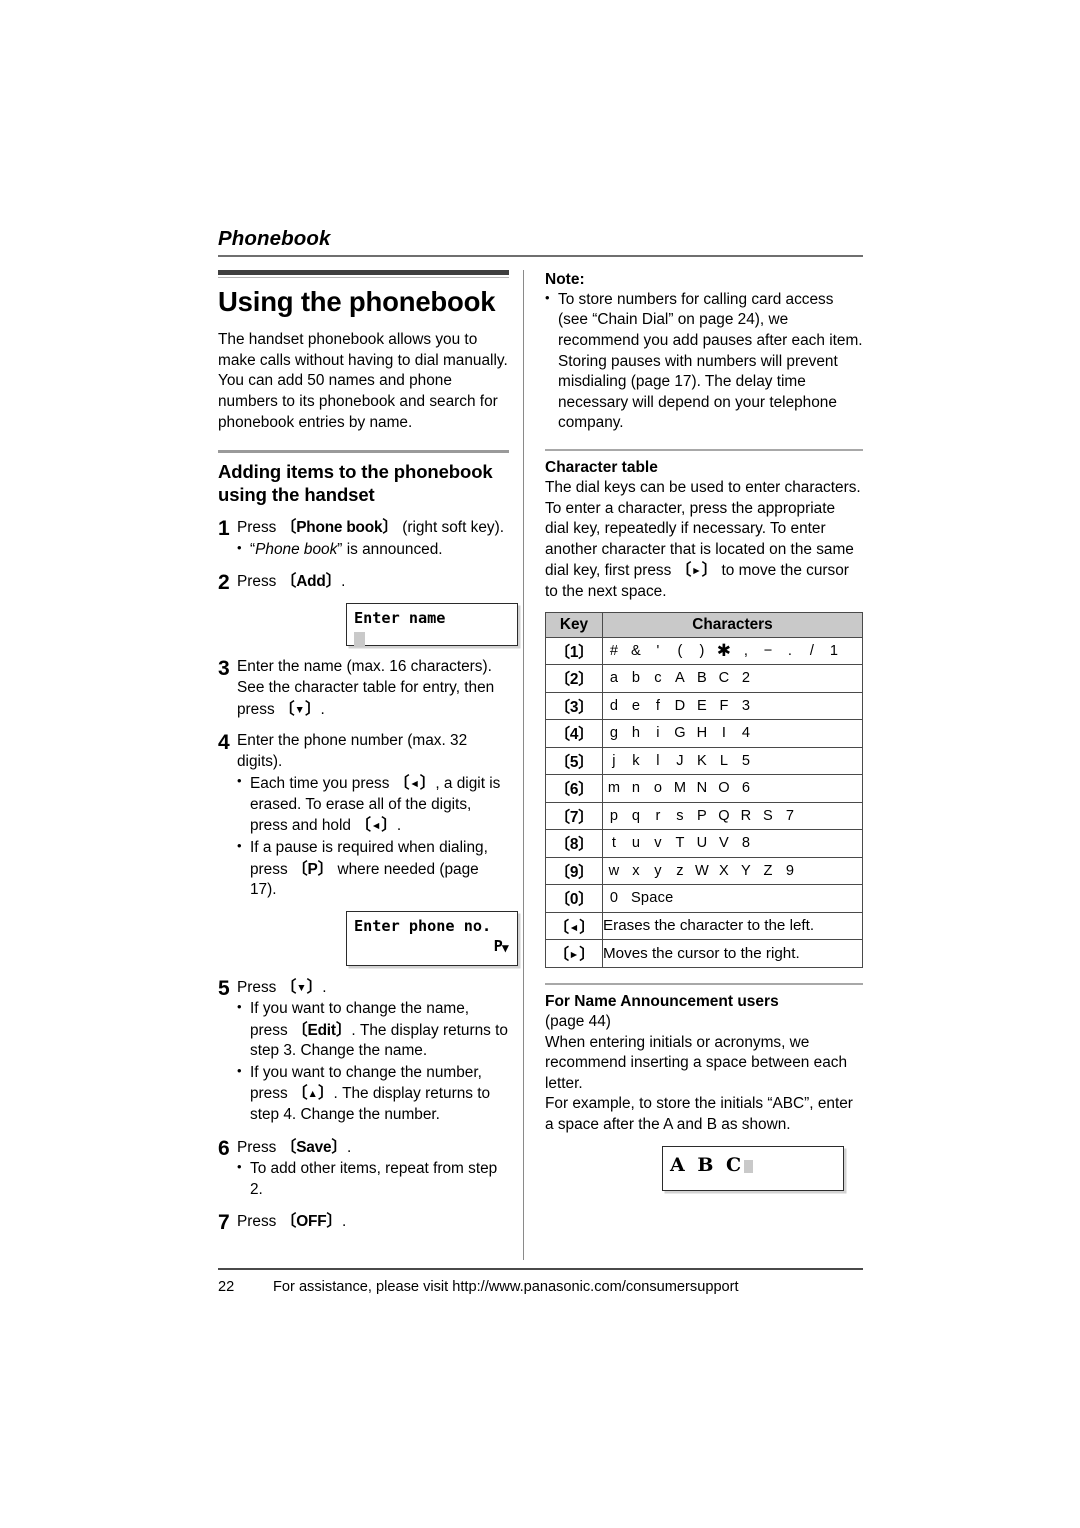 The width and height of the screenshot is (1080, 1528). What do you see at coordinates (578, 1021) in the screenshot?
I see `name-announcement-page-ref: (page 44)` at bounding box center [578, 1021].